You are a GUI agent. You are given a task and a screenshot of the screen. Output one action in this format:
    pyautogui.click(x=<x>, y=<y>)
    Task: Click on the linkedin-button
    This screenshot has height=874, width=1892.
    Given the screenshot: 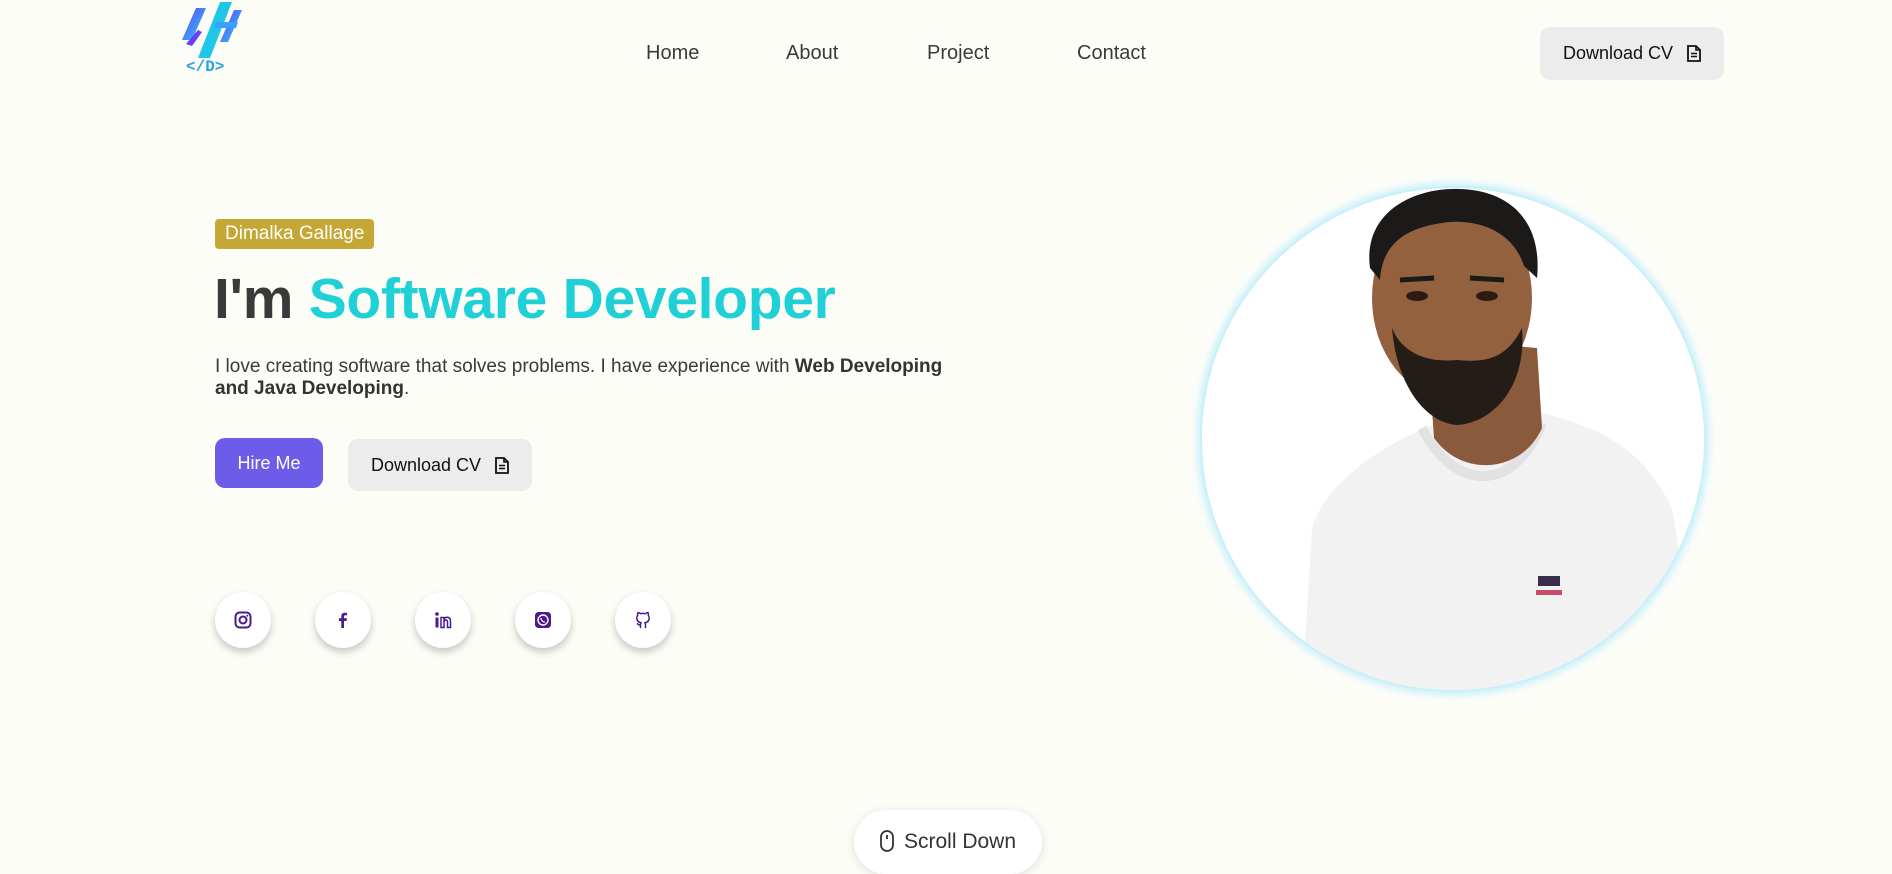 What is the action you would take?
    pyautogui.click(x=443, y=620)
    